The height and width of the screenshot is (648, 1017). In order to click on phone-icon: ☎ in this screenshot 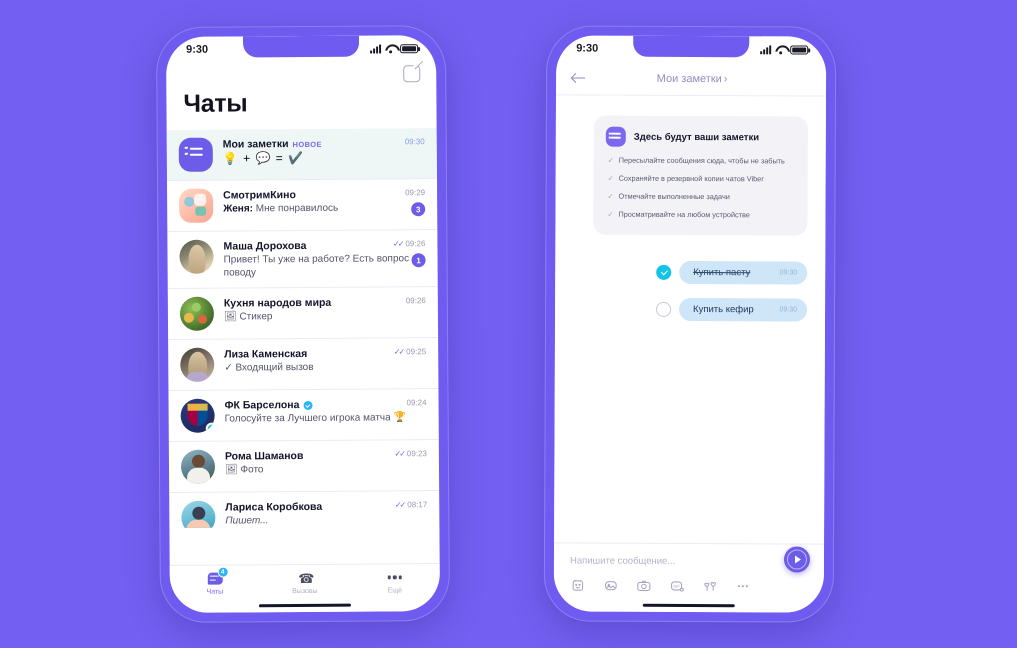, I will do `click(306, 578)`.